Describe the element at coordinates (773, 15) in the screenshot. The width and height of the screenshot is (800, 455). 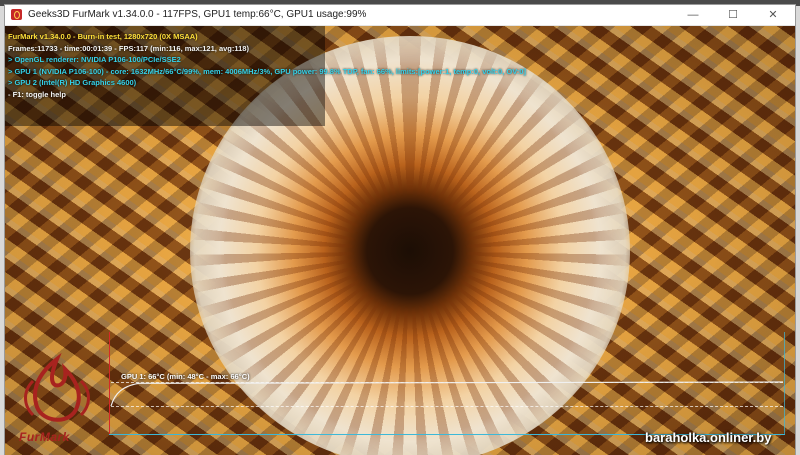
I see `close-button: ✕` at that location.